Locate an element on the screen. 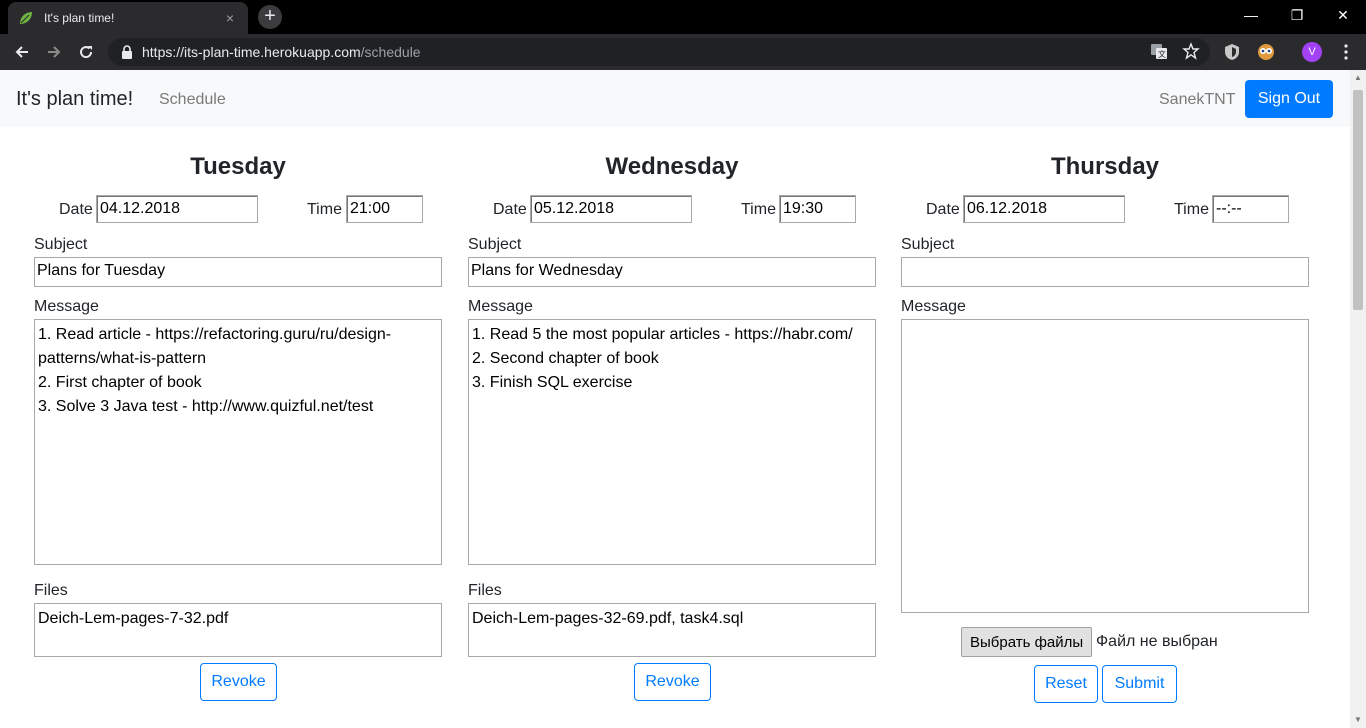 Image resolution: width=1366 pixels, height=728 pixels. files-box: Deich-Lem-pages-32-69.pdf, task4.sql is located at coordinates (672, 630).